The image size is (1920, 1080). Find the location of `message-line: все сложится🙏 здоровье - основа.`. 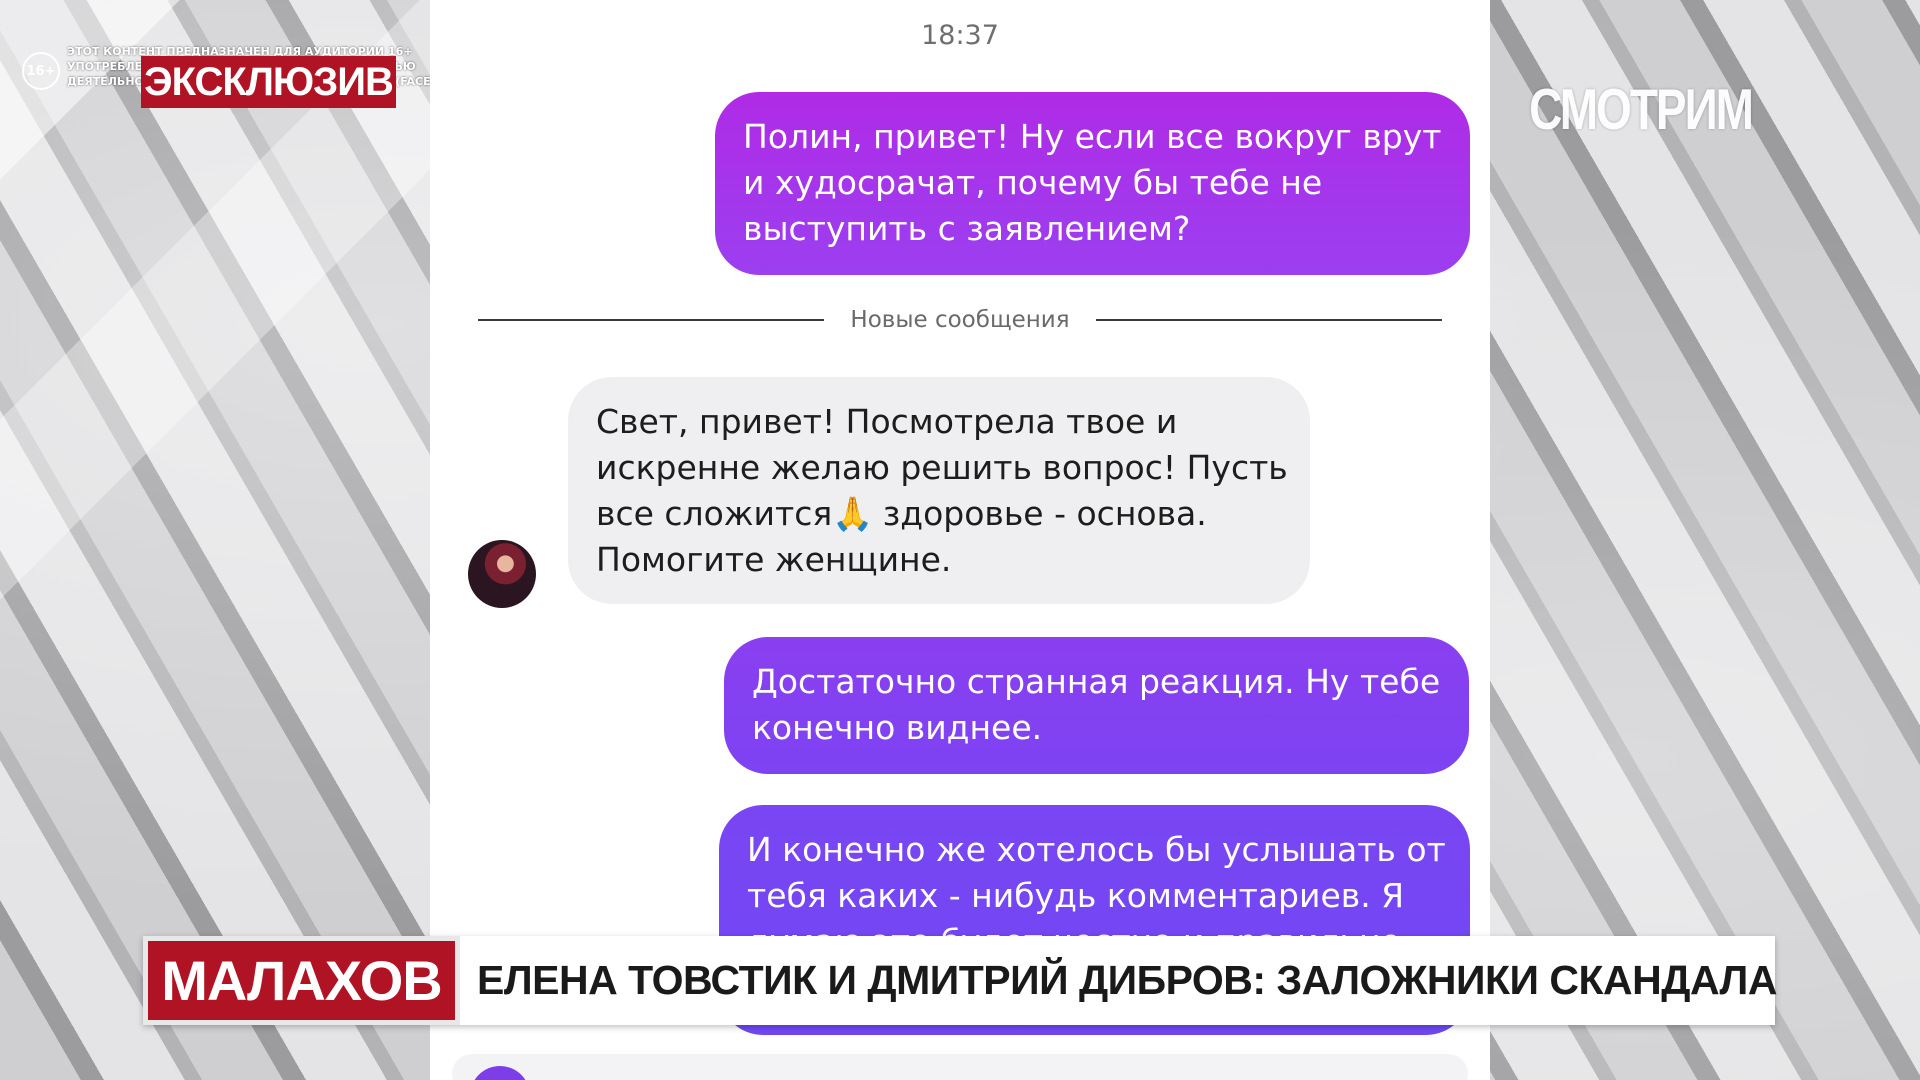

message-line: все сложится🙏 здоровье - основа. is located at coordinates (939, 514).